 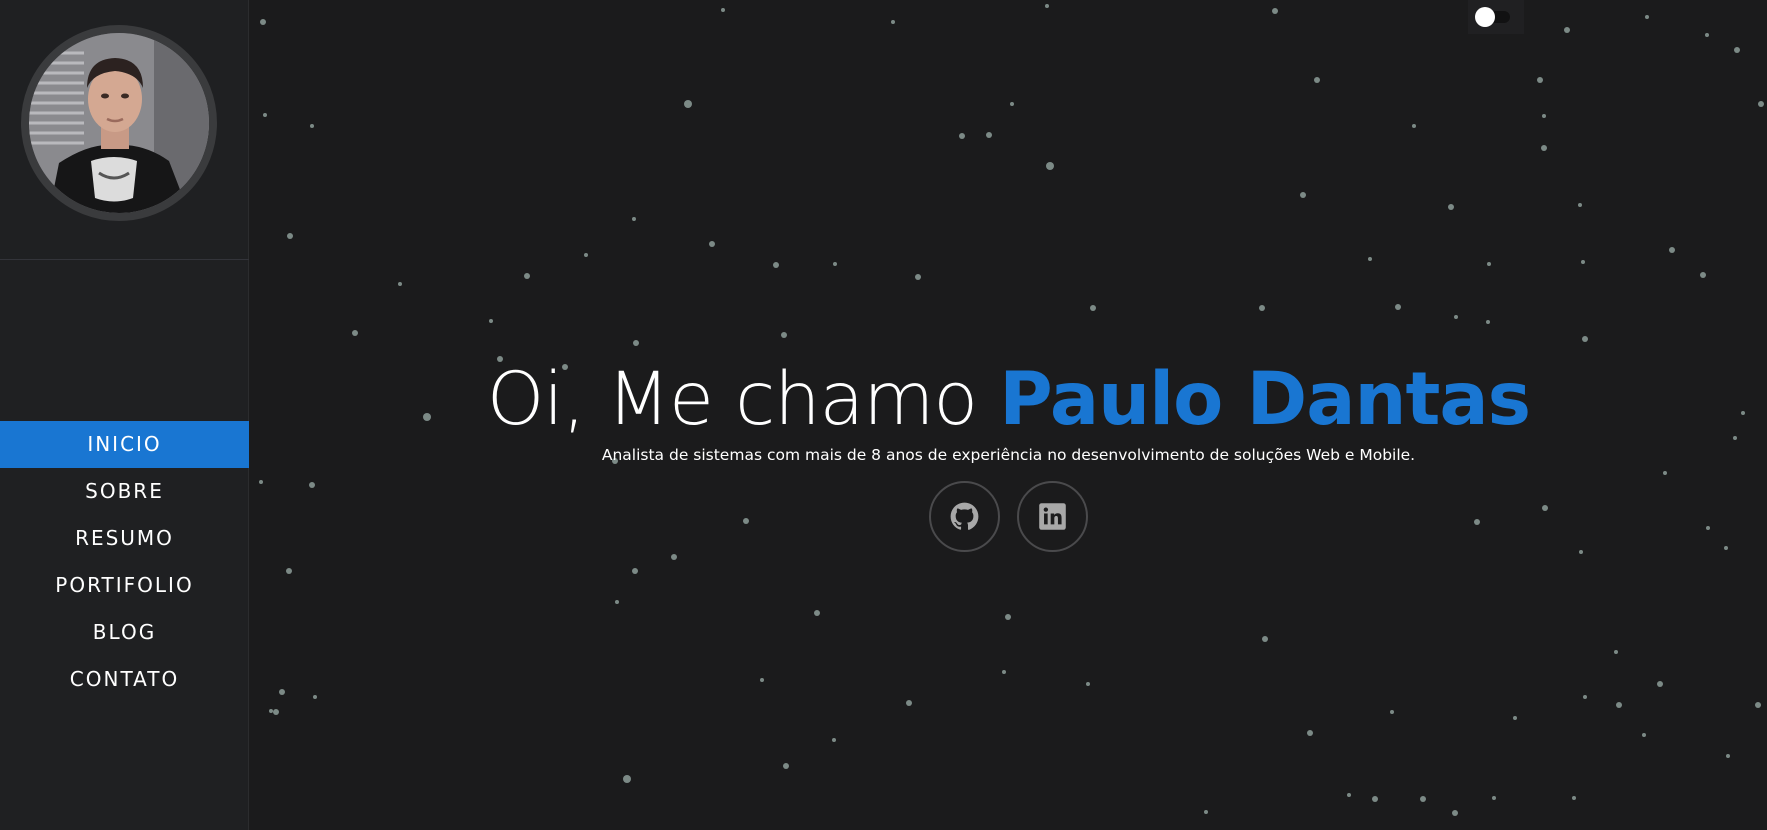 What do you see at coordinates (124, 491) in the screenshot?
I see `nav-item-sobre: SOBRE` at bounding box center [124, 491].